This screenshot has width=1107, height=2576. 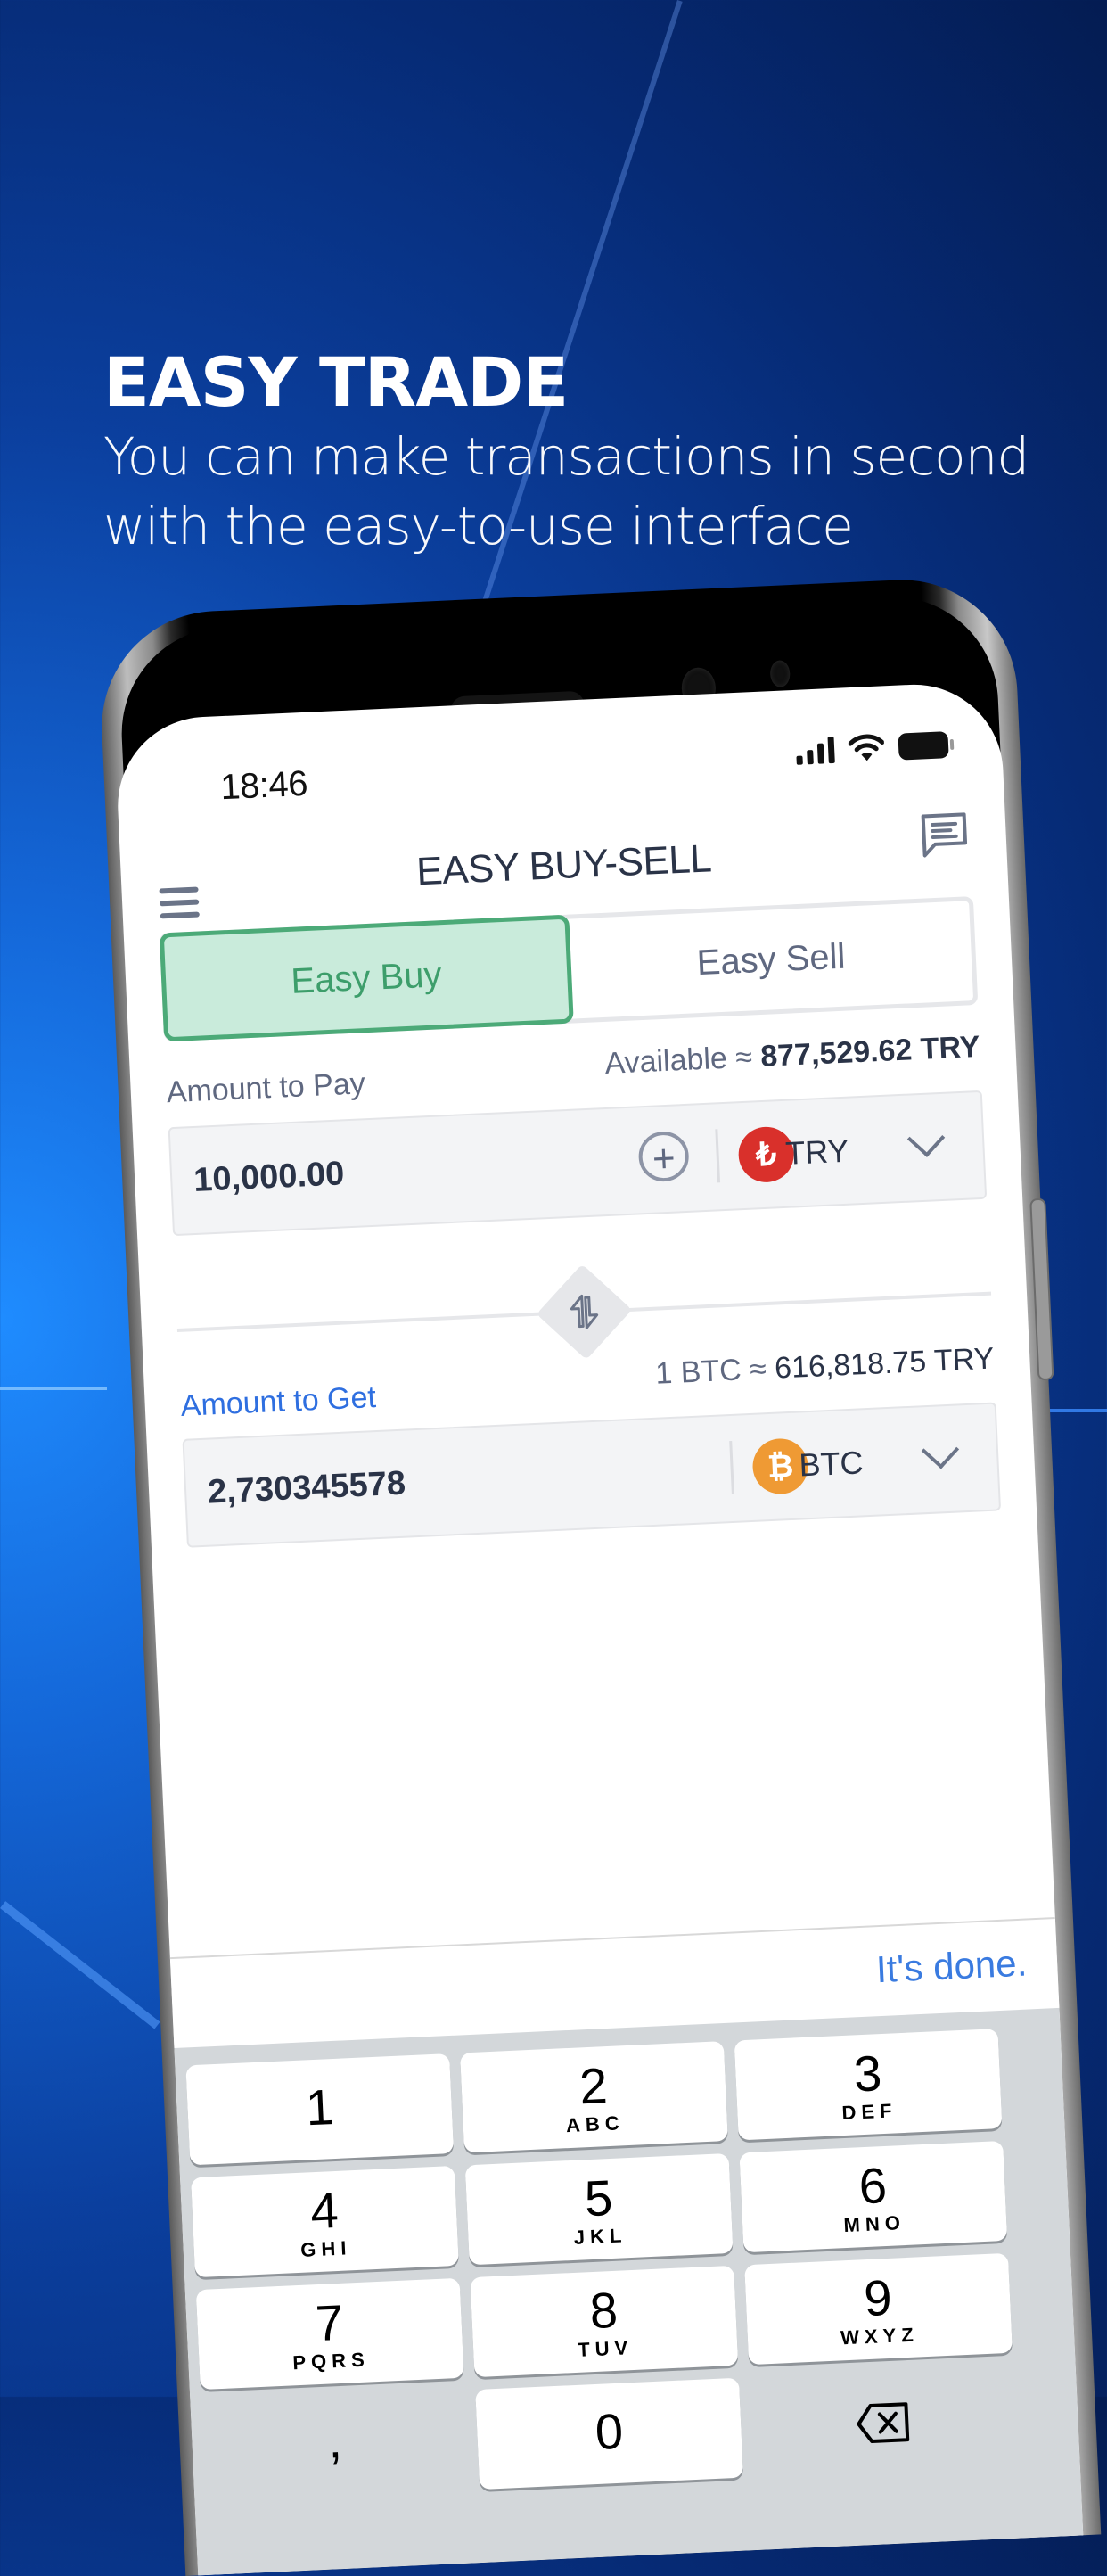 What do you see at coordinates (584, 1311) in the screenshot?
I see `swap-arrows-icon` at bounding box center [584, 1311].